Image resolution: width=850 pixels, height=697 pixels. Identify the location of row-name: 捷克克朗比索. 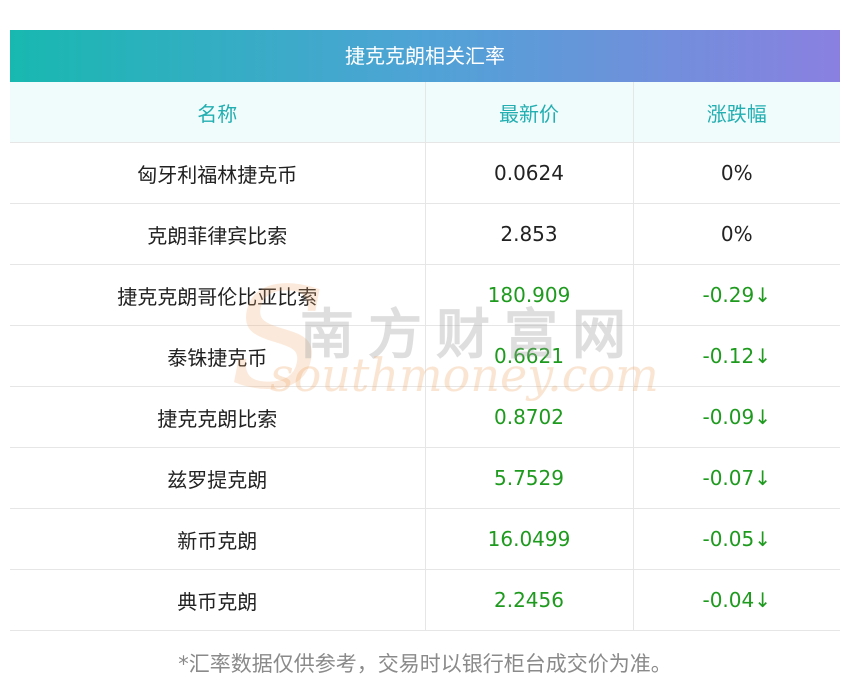
(218, 417).